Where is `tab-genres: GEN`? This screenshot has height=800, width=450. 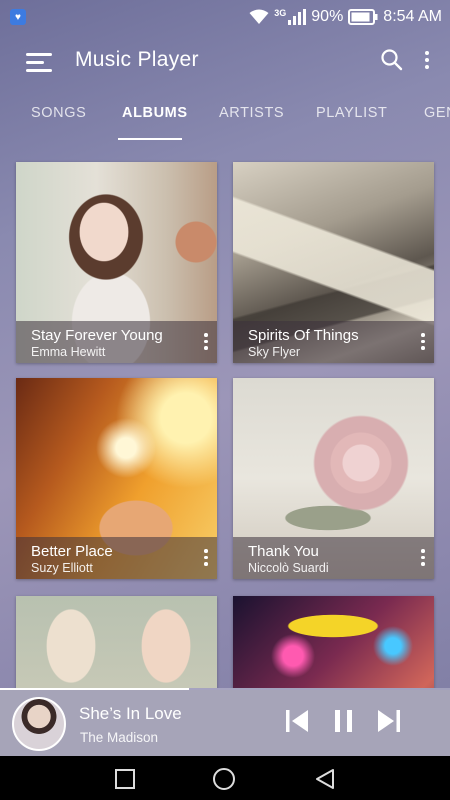 tab-genres: GEN is located at coordinates (437, 113).